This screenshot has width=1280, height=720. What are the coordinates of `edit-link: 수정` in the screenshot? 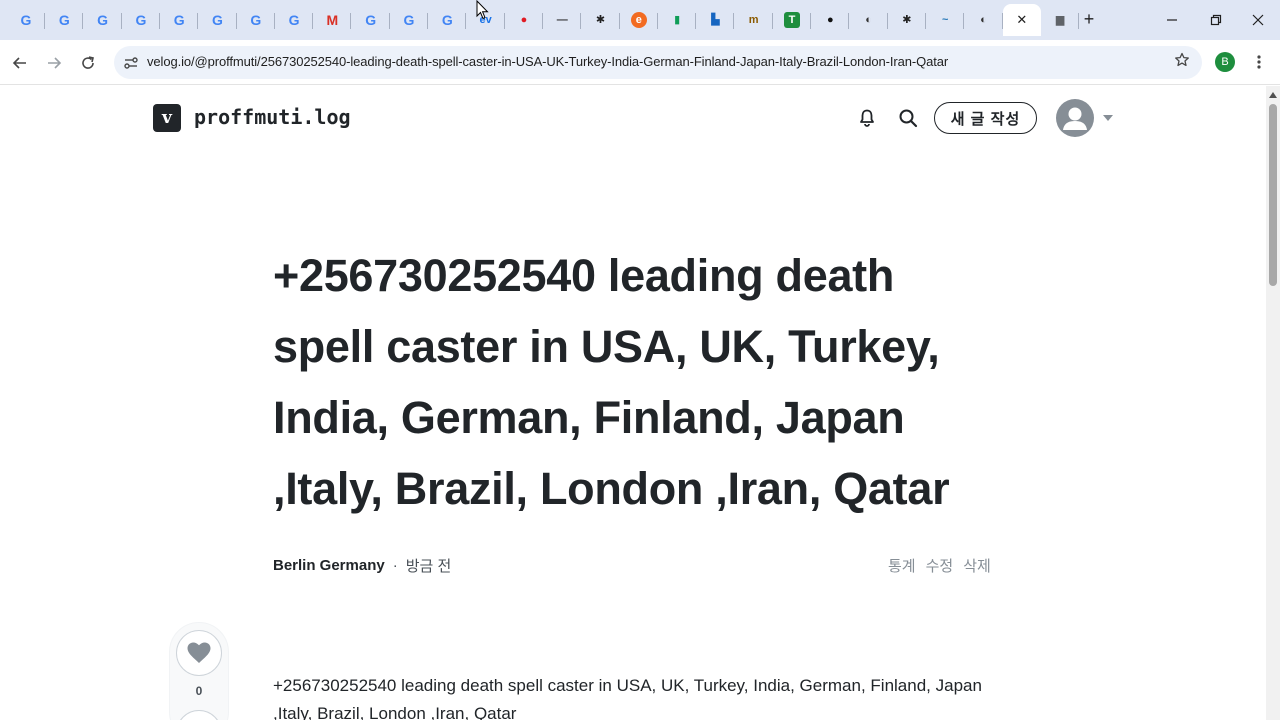 It's located at (940, 565).